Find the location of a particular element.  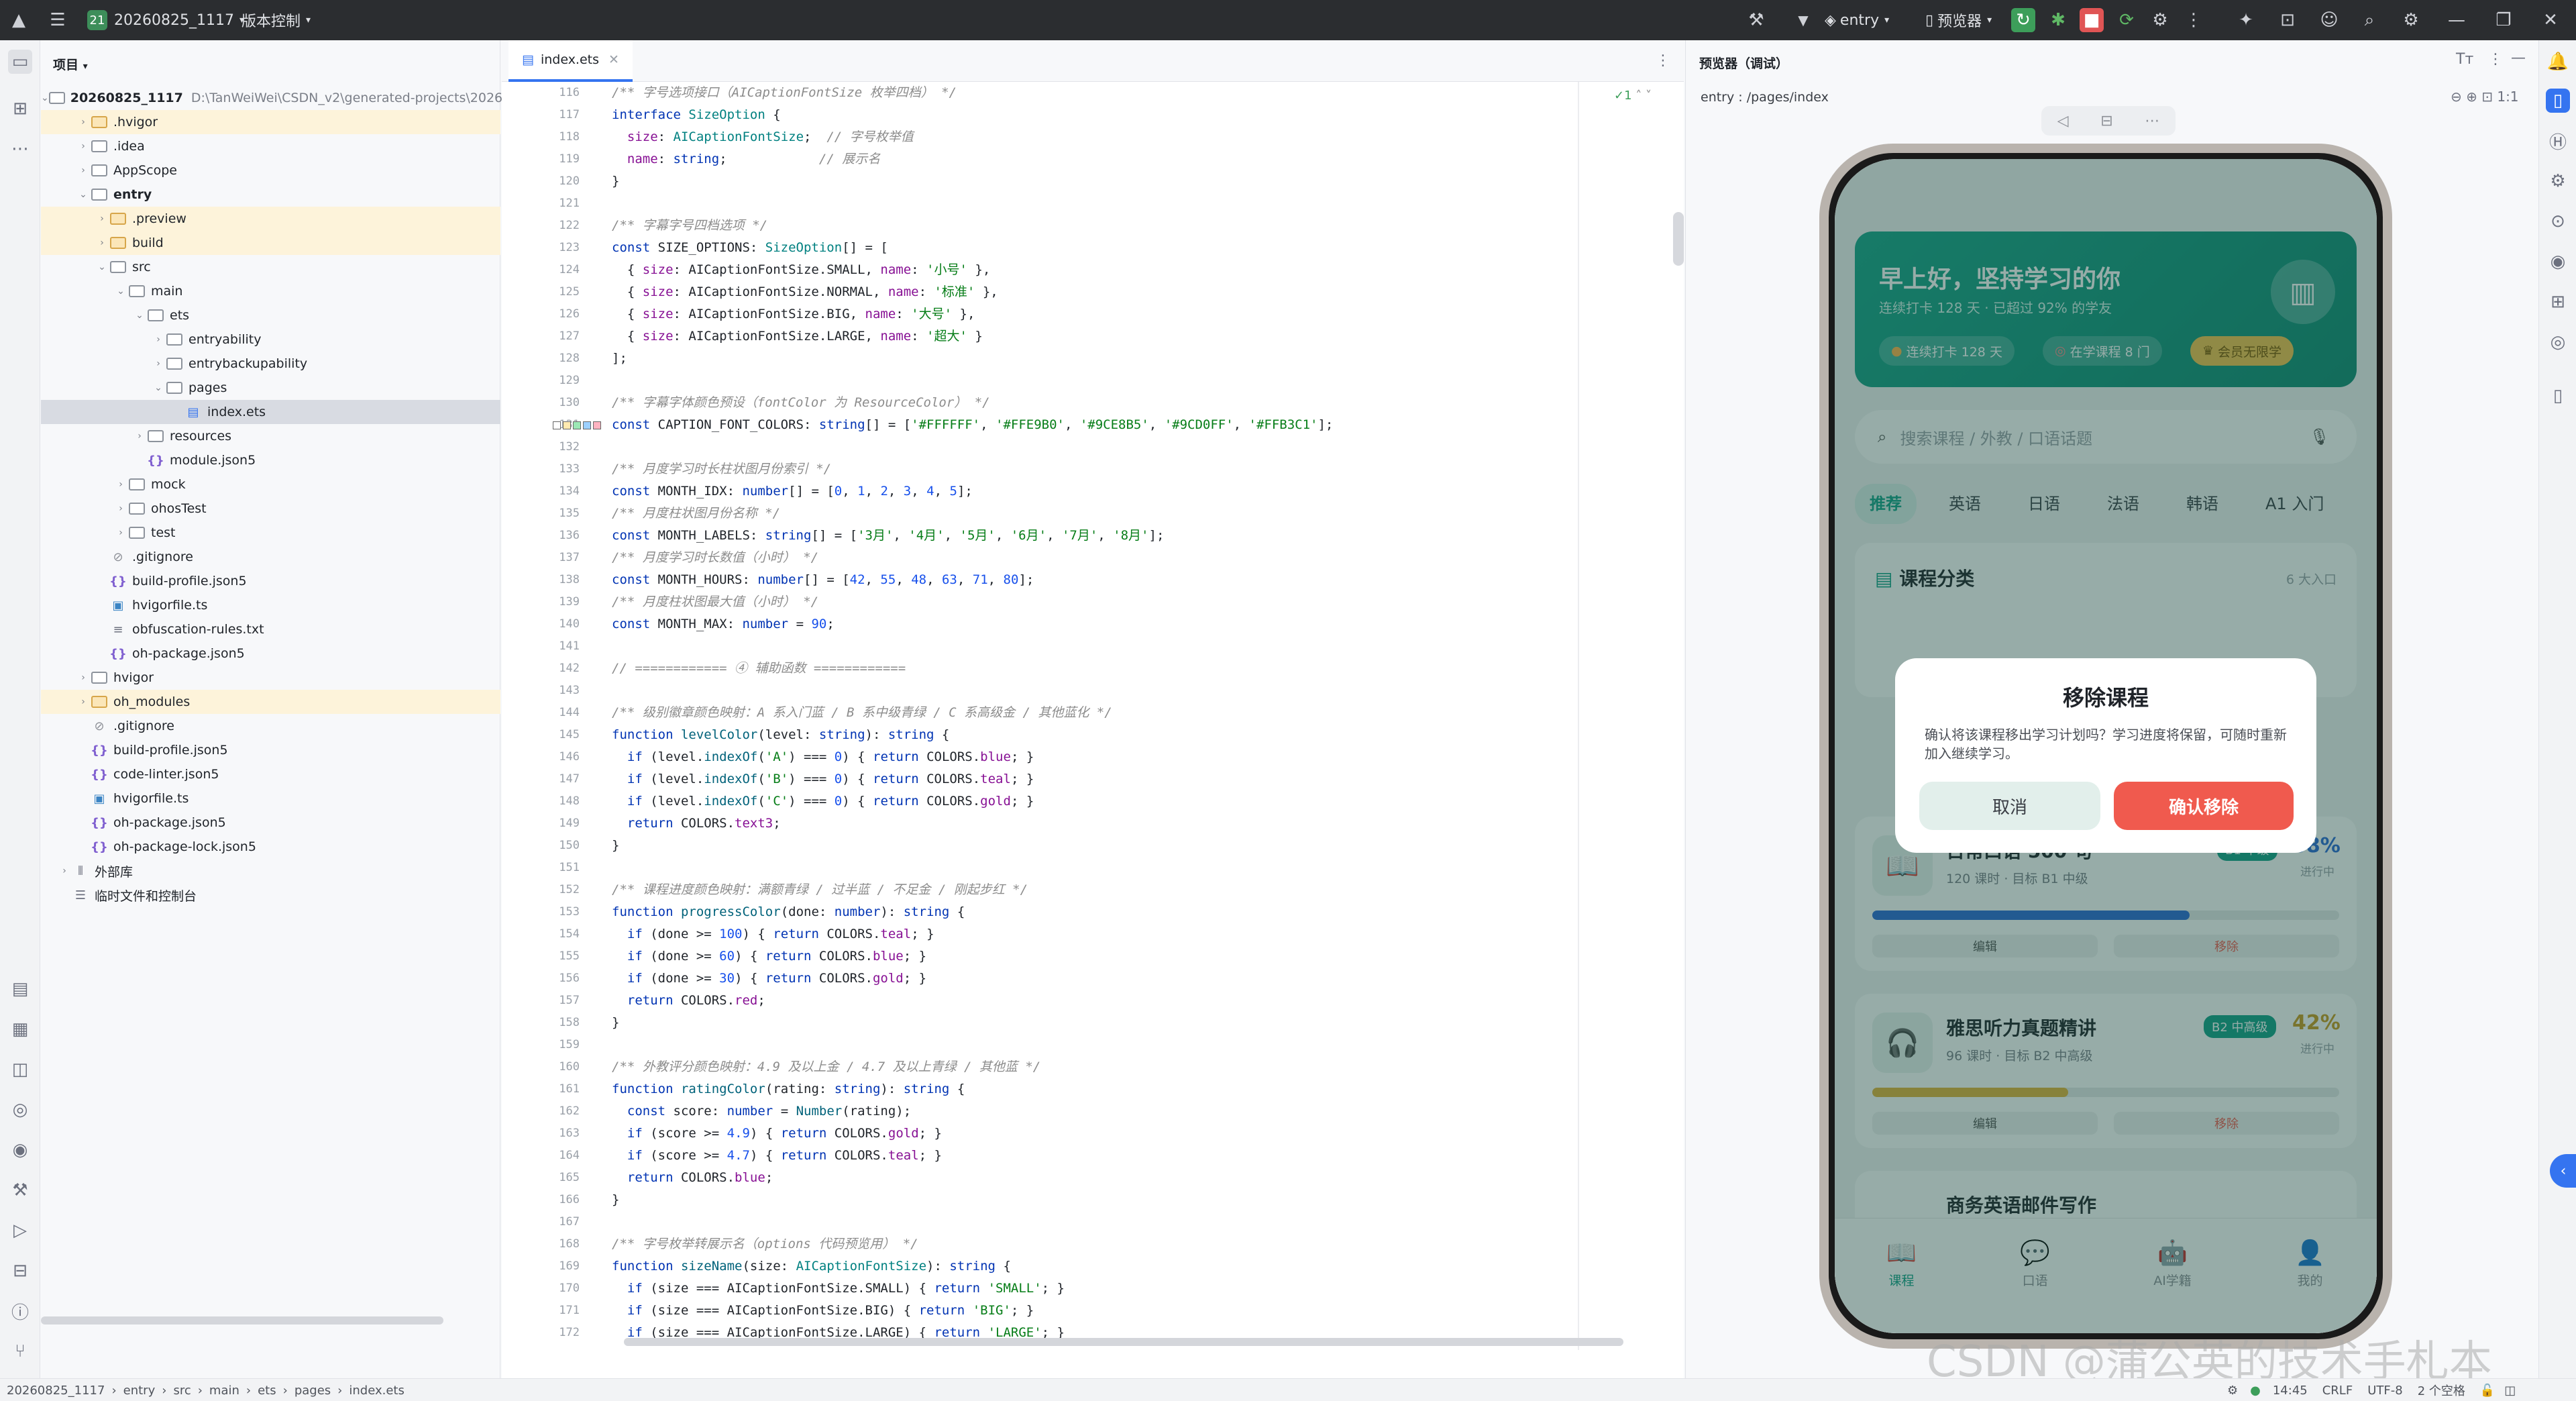

profiler-icon: ⚙ is located at coordinates (2160, 20).